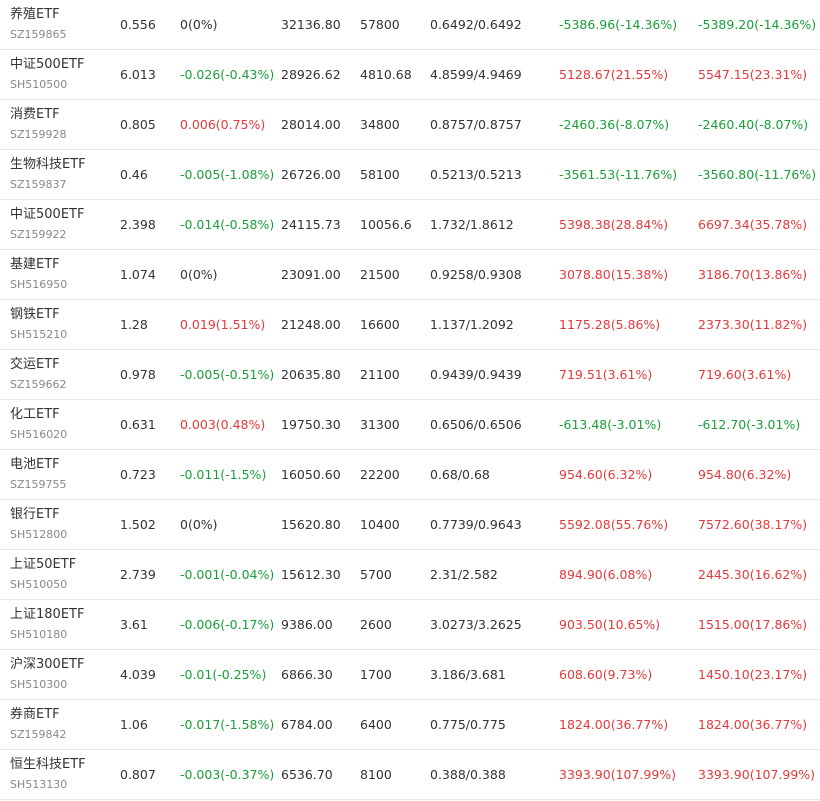 This screenshot has height=801, width=820. I want to click on fund-cell: 消费ETF SZ159928, so click(62, 124).